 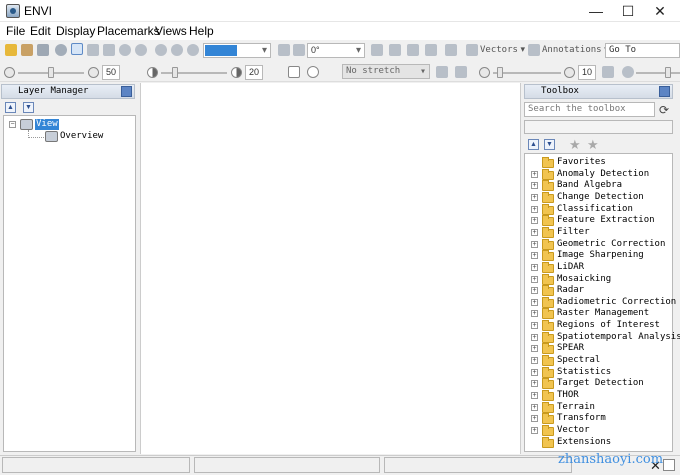 What do you see at coordinates (669, 465) in the screenshot?
I see `log-window-icon` at bounding box center [669, 465].